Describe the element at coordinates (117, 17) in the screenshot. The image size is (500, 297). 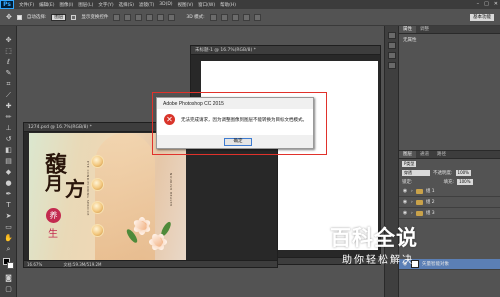
I see `align-top-icon` at that location.